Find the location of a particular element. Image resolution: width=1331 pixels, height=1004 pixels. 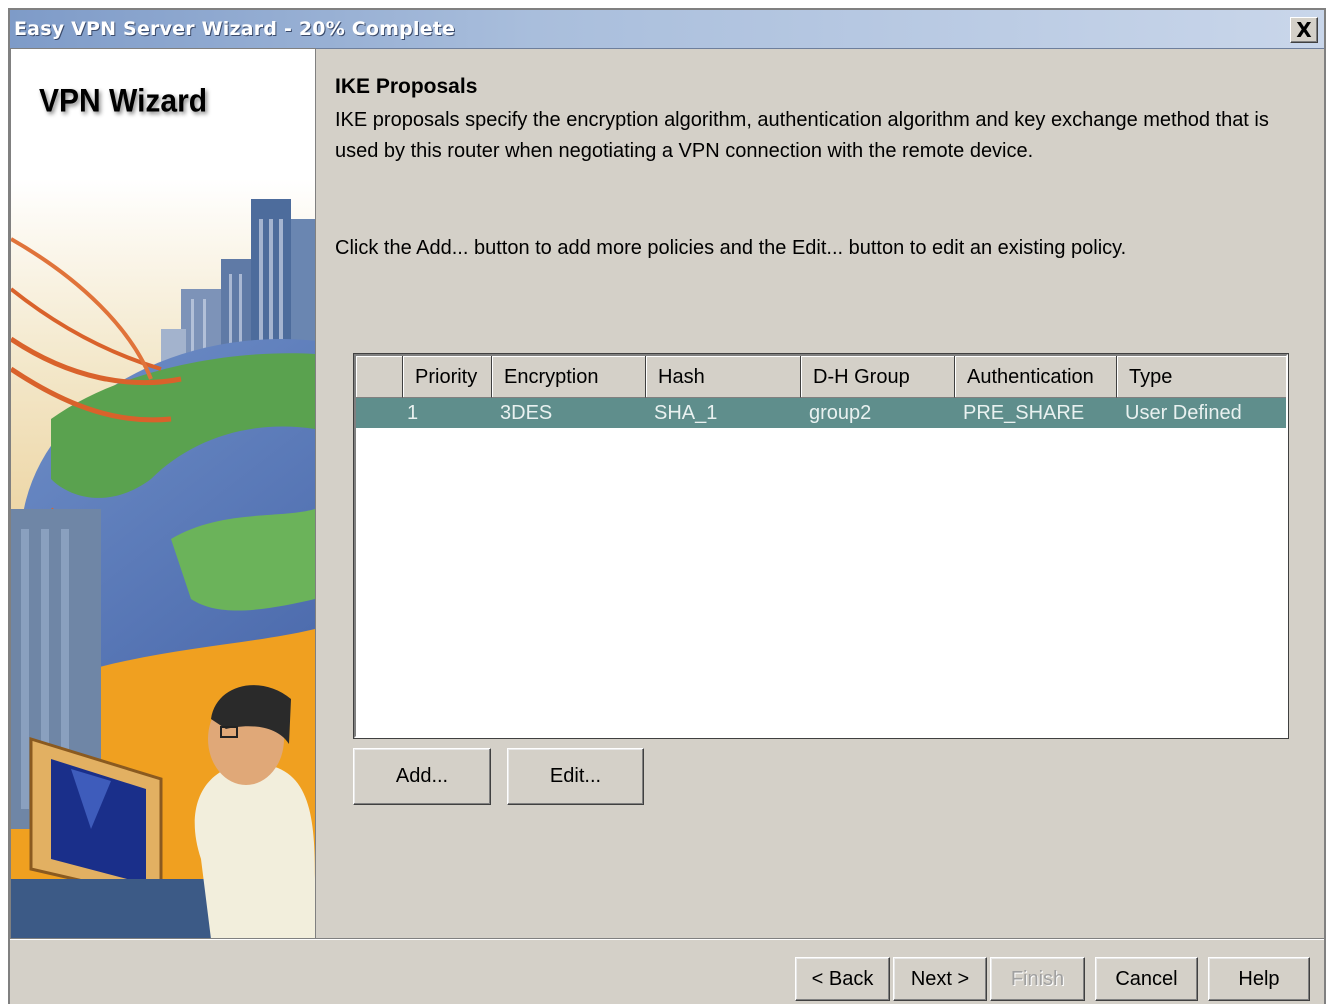

cell-priority: 1 is located at coordinates (413, 413).